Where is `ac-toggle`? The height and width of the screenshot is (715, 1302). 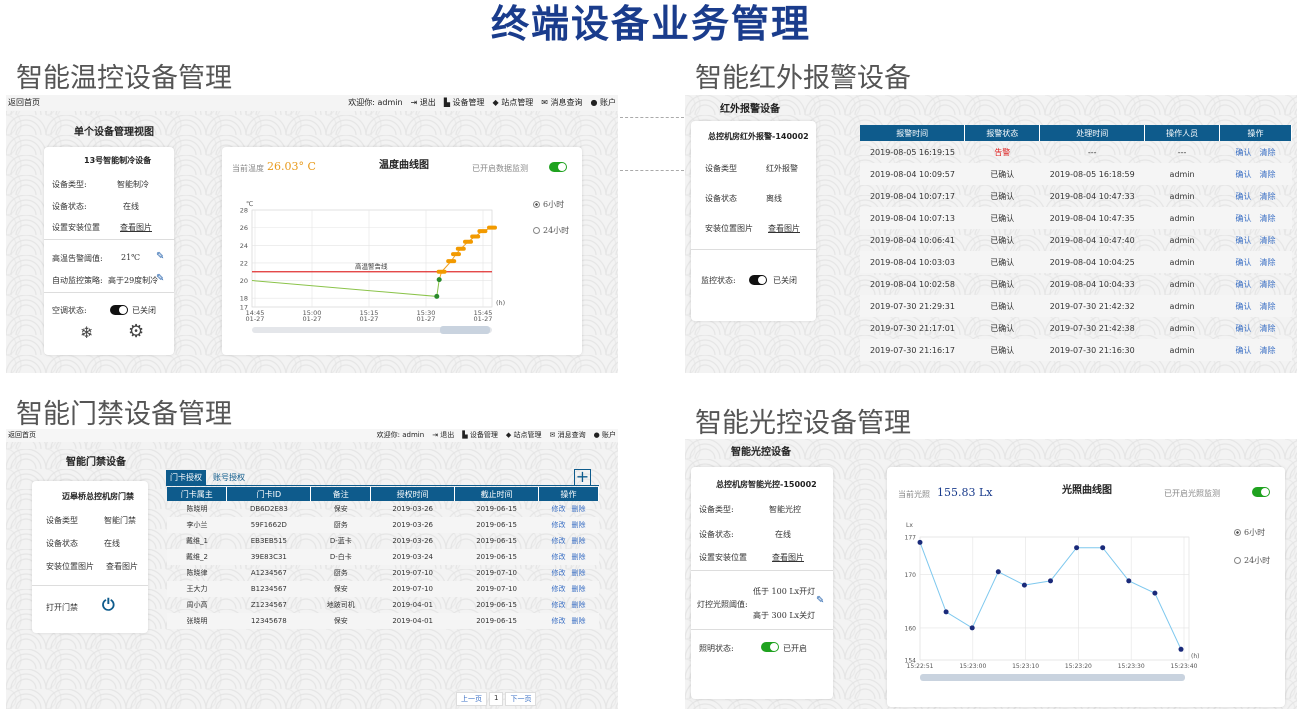
ac-toggle is located at coordinates (119, 310).